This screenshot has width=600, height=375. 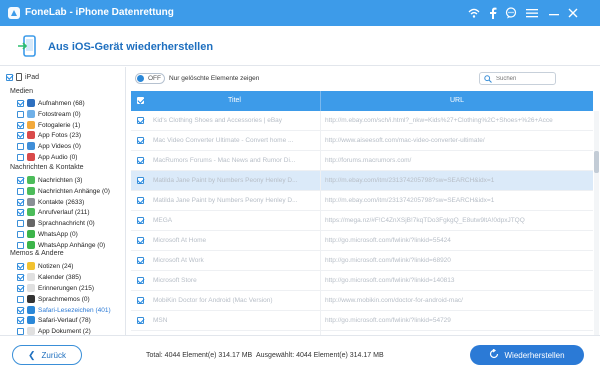 I want to click on table-header: Titel URL, so click(x=362, y=101).